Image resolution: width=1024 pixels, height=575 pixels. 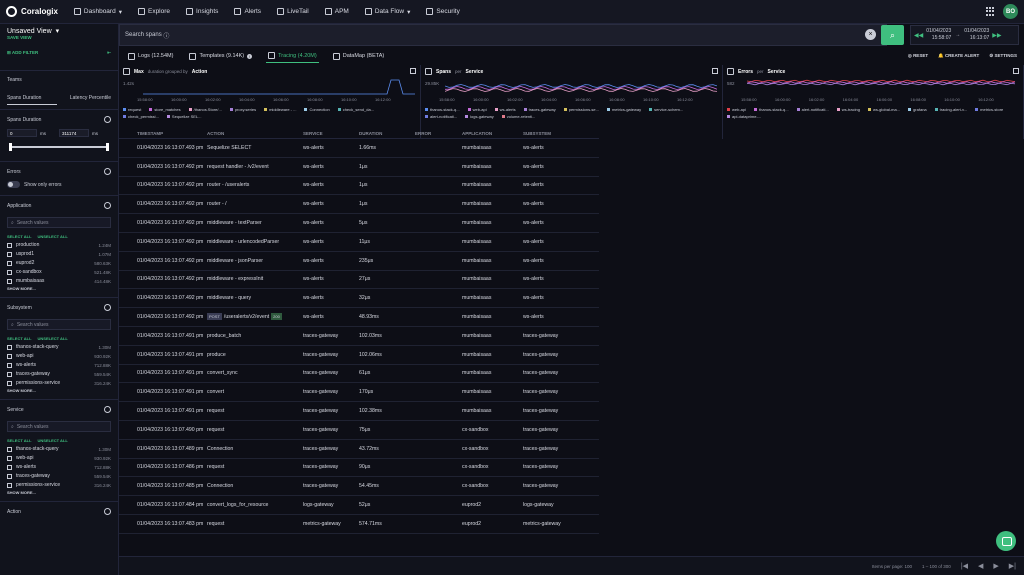 I want to click on legend-item: proxy.series, so click(x=242, y=109).